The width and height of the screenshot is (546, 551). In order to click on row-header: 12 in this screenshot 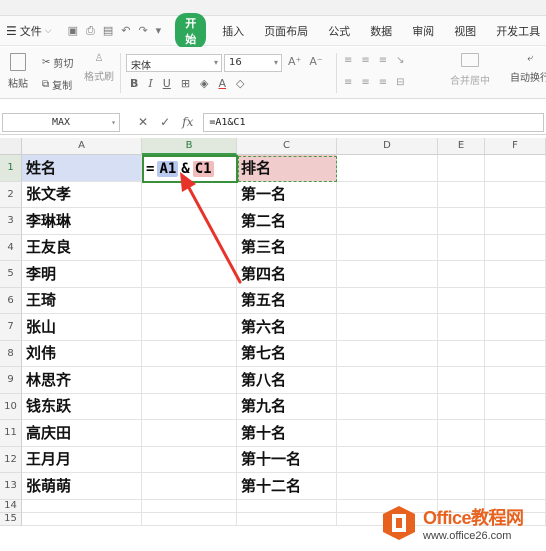, I will do `click(11, 460)`.